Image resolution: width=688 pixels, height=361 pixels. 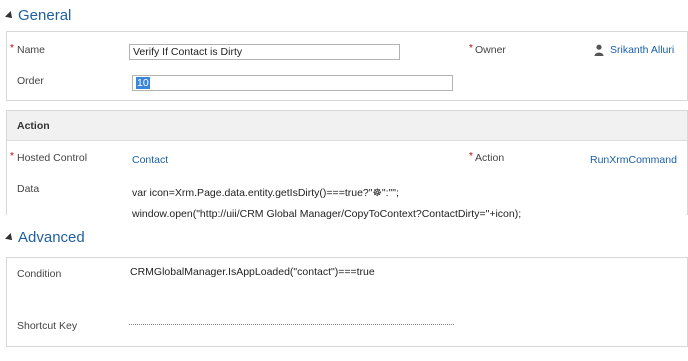 What do you see at coordinates (31, 50) in the screenshot?
I see `name-label: Name` at bounding box center [31, 50].